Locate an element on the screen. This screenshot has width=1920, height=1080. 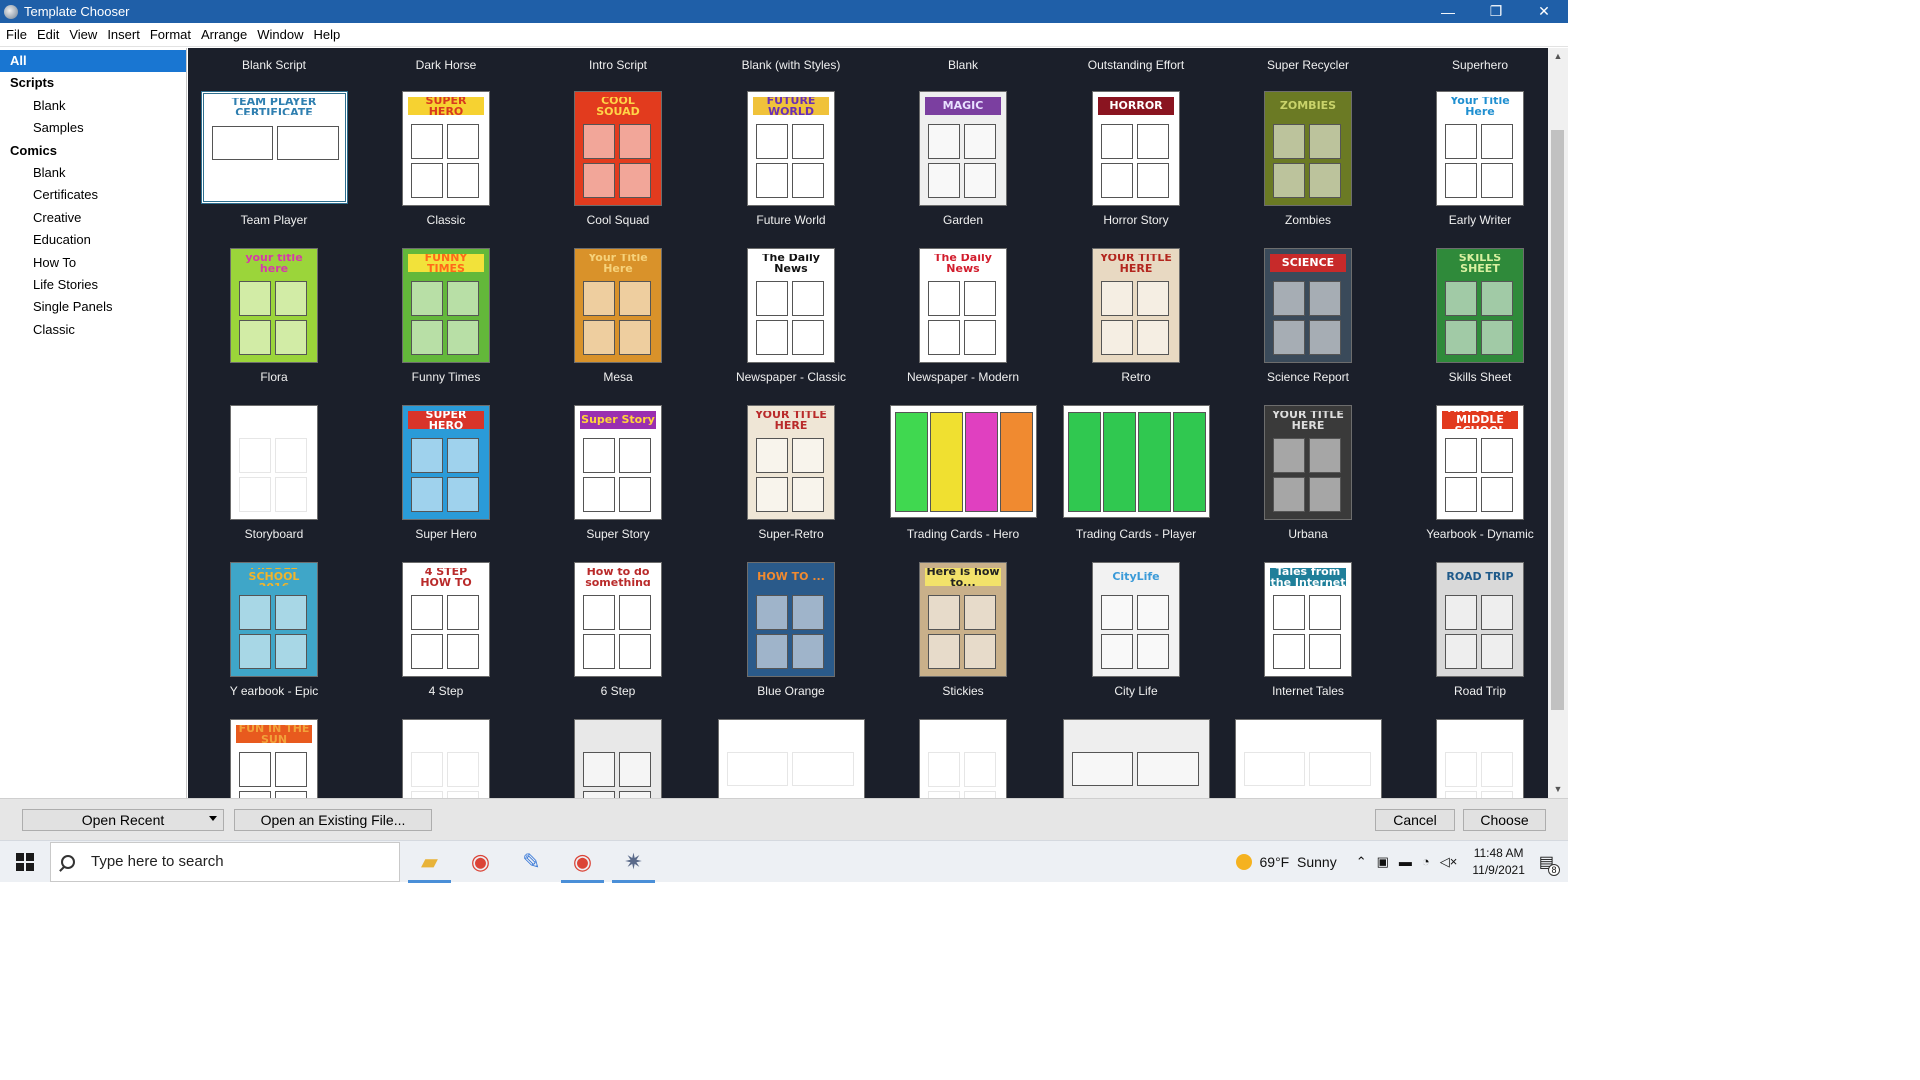
template-thumbnail: Super Story is located at coordinates (618, 462).